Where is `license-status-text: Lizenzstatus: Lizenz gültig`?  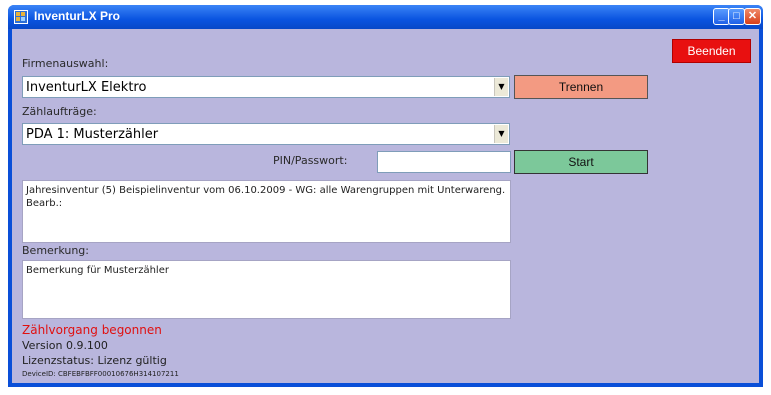 license-status-text: Lizenzstatus: Lizenz gültig is located at coordinates (94, 360).